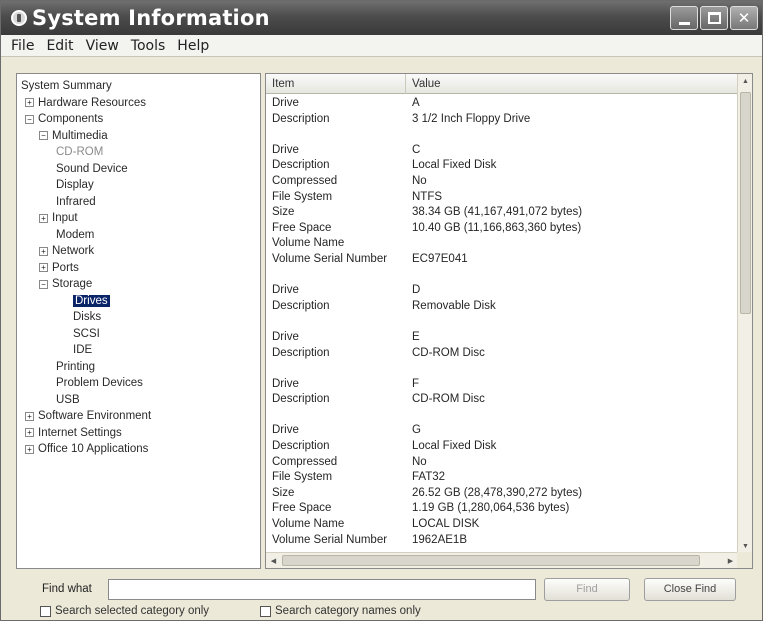 This screenshot has width=763, height=621. What do you see at coordinates (491, 560) in the screenshot?
I see `horizontal-scroll-thumb` at bounding box center [491, 560].